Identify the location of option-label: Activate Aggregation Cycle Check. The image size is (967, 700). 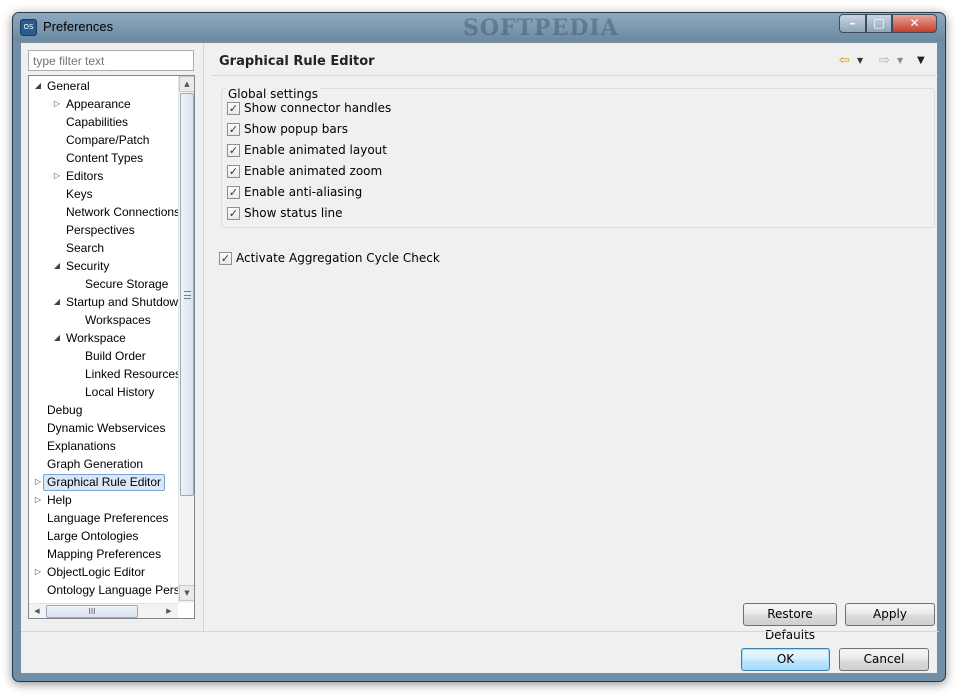
(338, 258).